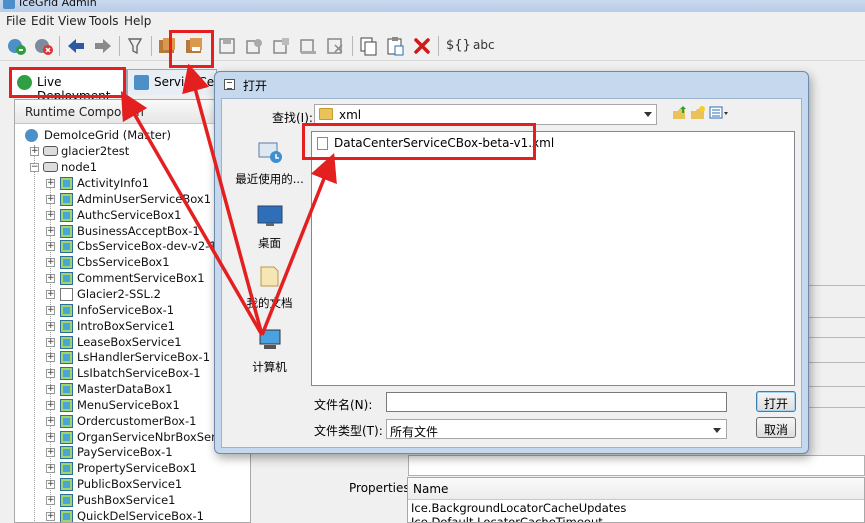 The image size is (865, 523). Describe the element at coordinates (379, 488) in the screenshot. I see `properties-label: Properties` at that location.